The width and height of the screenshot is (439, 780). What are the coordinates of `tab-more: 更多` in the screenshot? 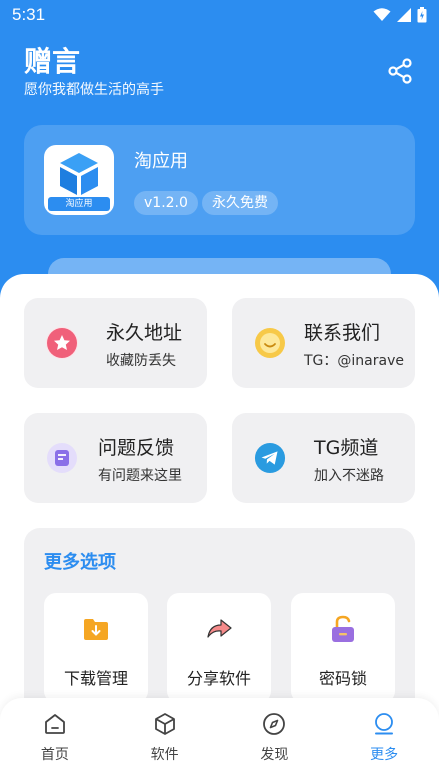 It's located at (384, 739).